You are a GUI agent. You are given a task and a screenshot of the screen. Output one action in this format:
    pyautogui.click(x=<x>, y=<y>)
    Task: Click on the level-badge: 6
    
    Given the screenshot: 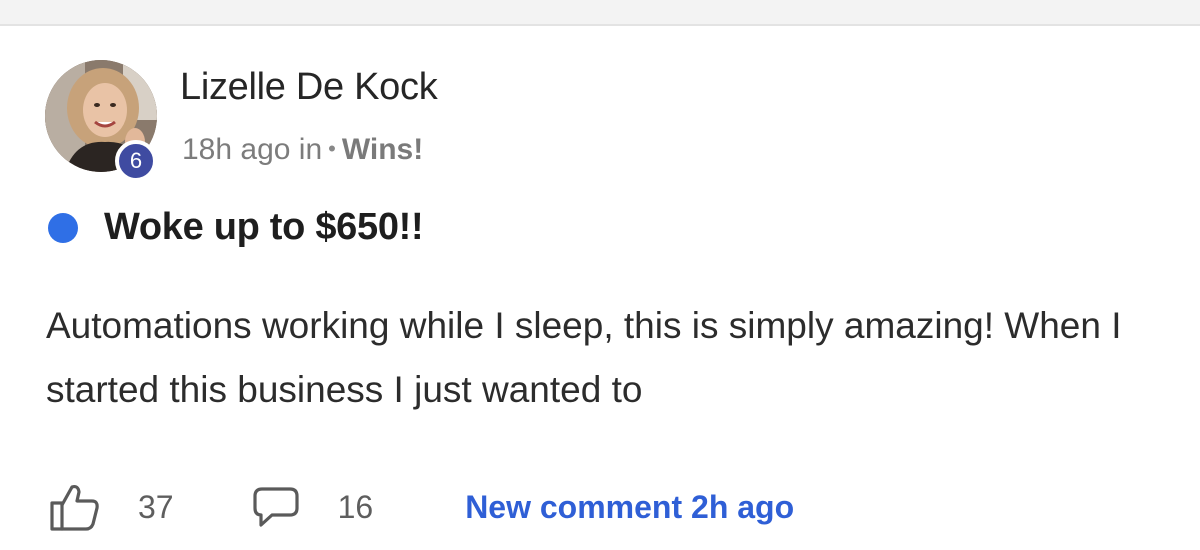 What is the action you would take?
    pyautogui.click(x=136, y=161)
    